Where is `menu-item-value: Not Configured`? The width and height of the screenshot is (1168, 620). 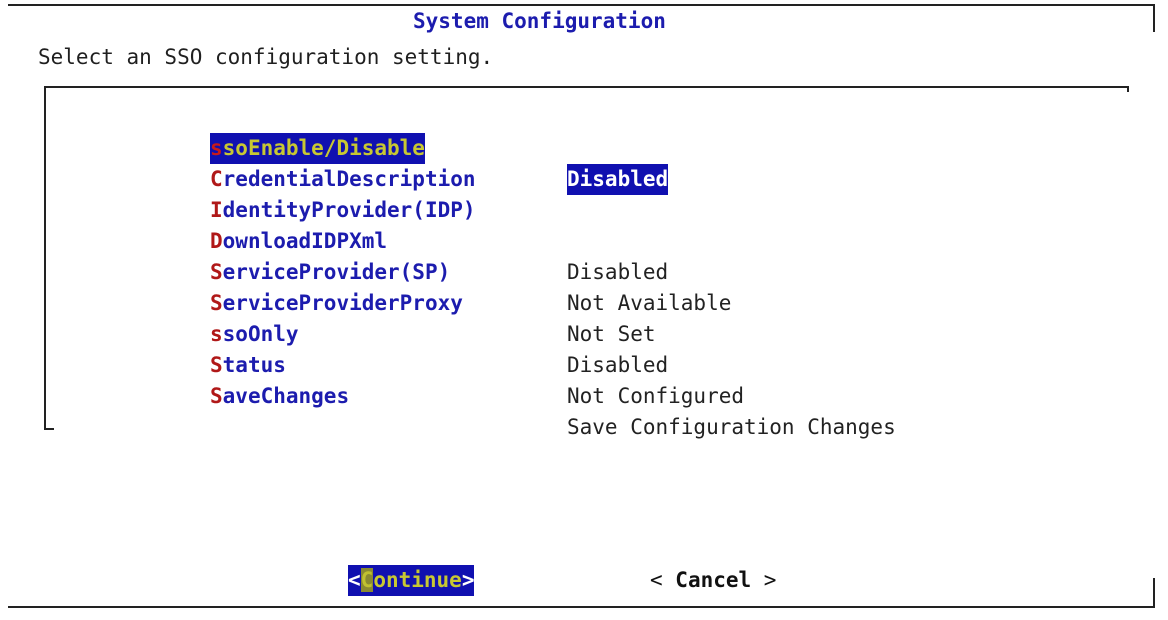
menu-item-value: Not Configured is located at coordinates (656, 396).